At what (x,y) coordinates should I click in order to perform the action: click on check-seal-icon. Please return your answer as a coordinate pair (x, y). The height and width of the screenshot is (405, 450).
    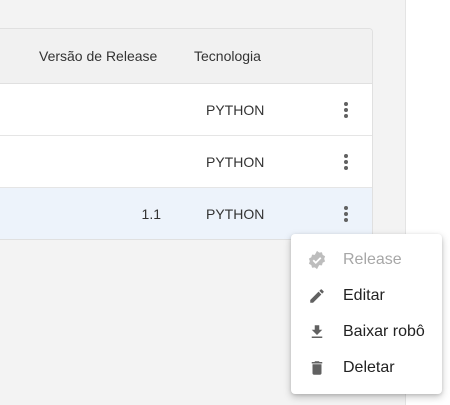
    Looking at the image, I should click on (317, 260).